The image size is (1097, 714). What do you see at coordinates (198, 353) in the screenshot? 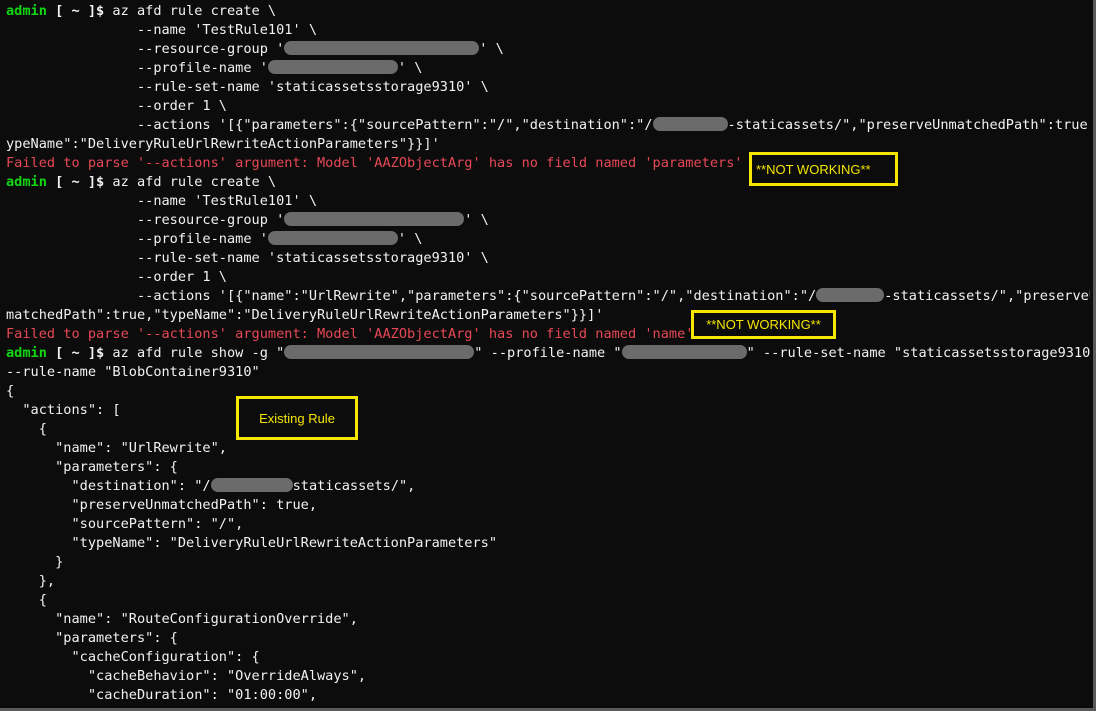
I see `terminal-text: az afd rule show -g "` at bounding box center [198, 353].